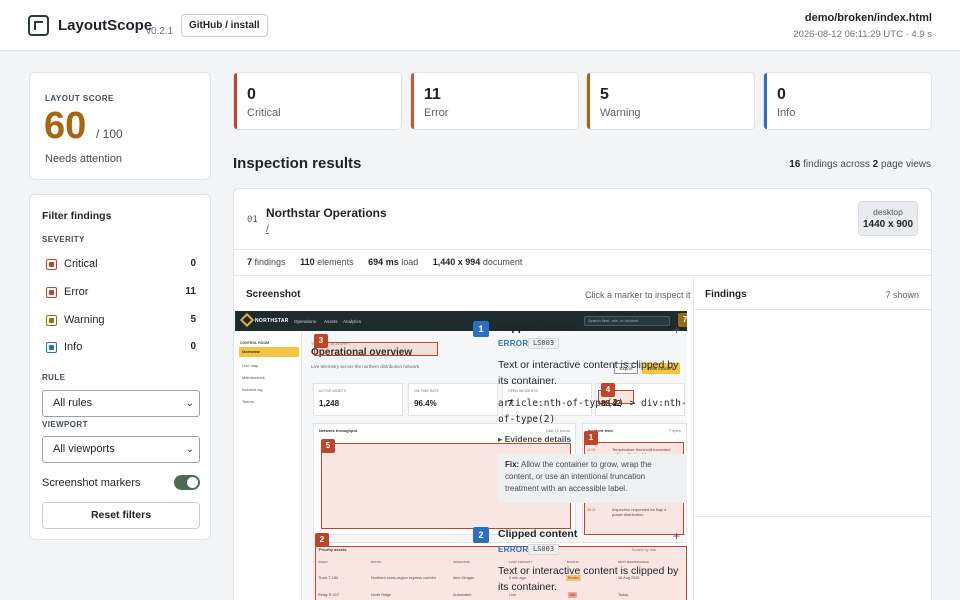 This screenshot has width=960, height=600. What do you see at coordinates (726, 294) in the screenshot?
I see `findings-title: Findings` at bounding box center [726, 294].